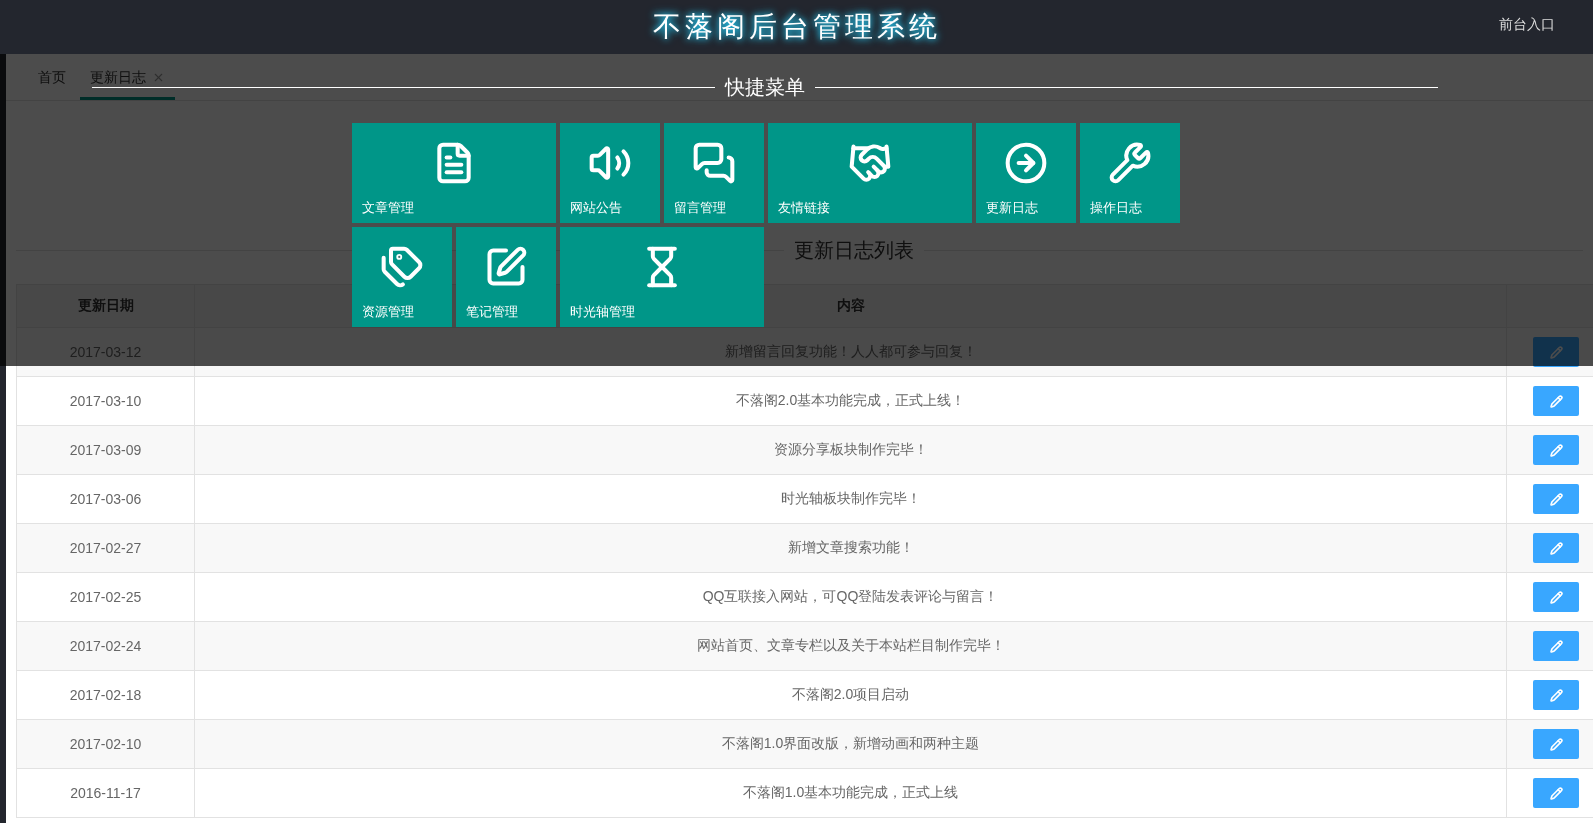  I want to click on handshake-icon, so click(870, 163).